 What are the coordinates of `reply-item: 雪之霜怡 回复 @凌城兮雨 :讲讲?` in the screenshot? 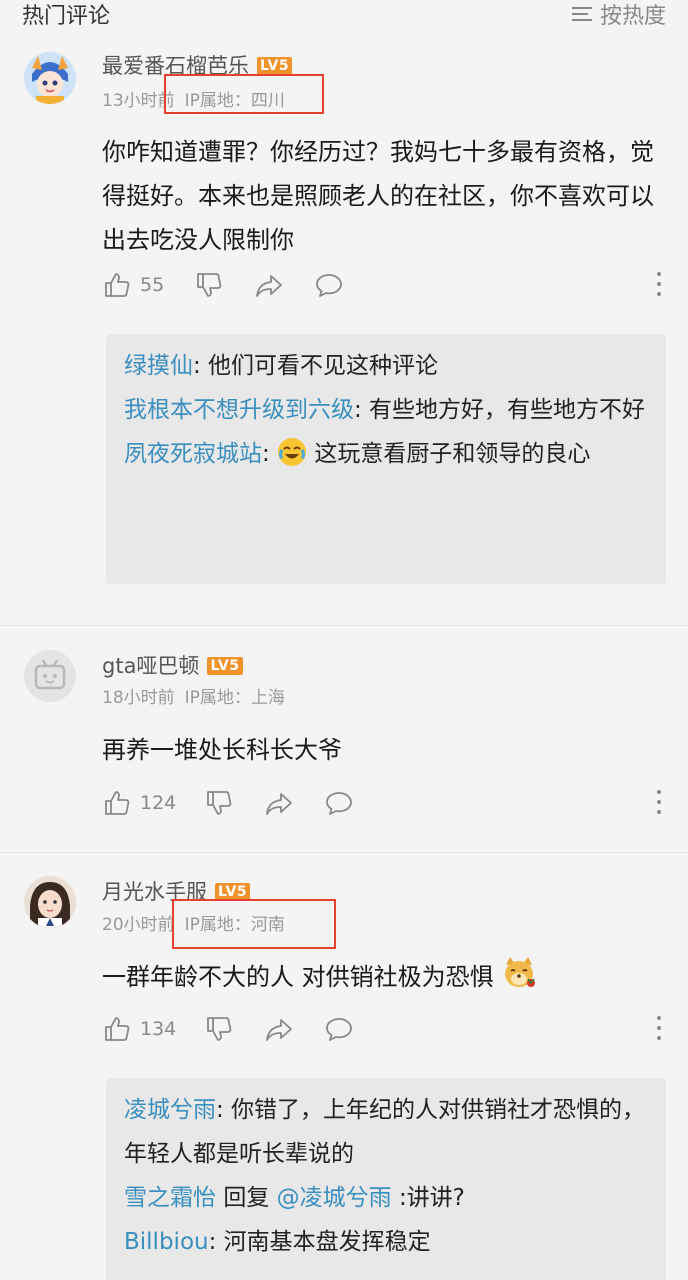 It's located at (386, 1198).